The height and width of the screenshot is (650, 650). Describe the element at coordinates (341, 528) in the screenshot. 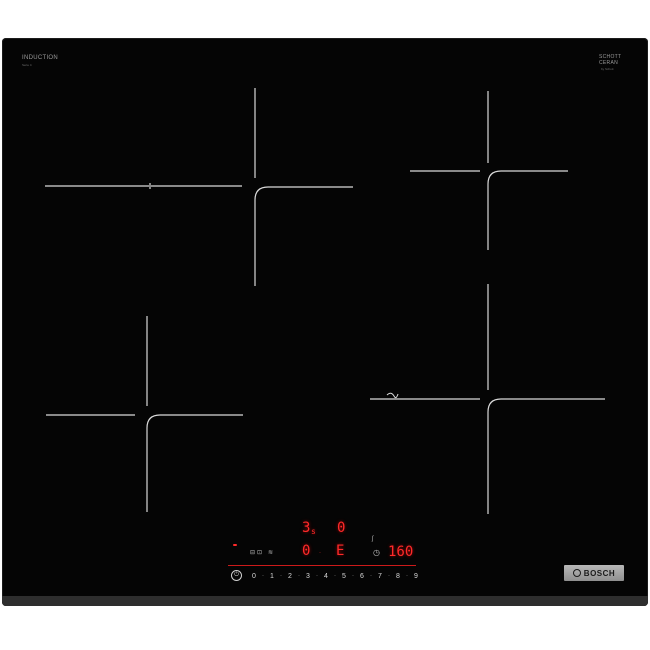

I see `zone-indicator-right: 0` at that location.